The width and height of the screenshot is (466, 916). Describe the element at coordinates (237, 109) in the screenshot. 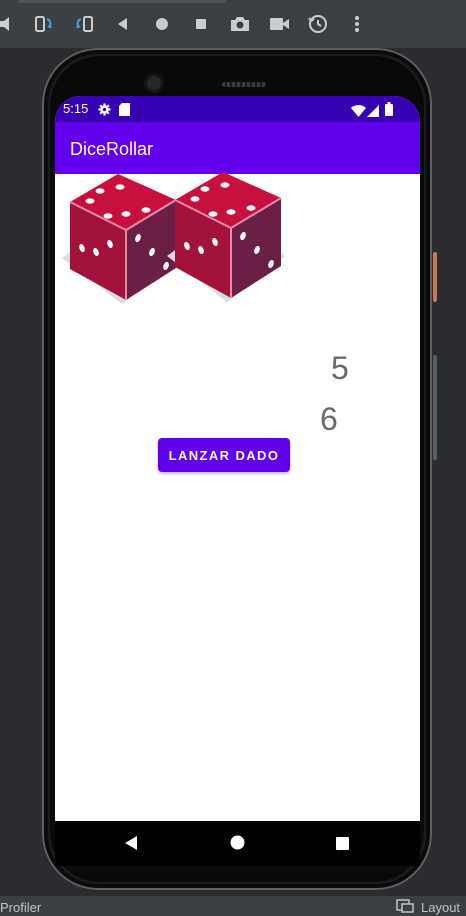

I see `status-bar: 5:15` at that location.